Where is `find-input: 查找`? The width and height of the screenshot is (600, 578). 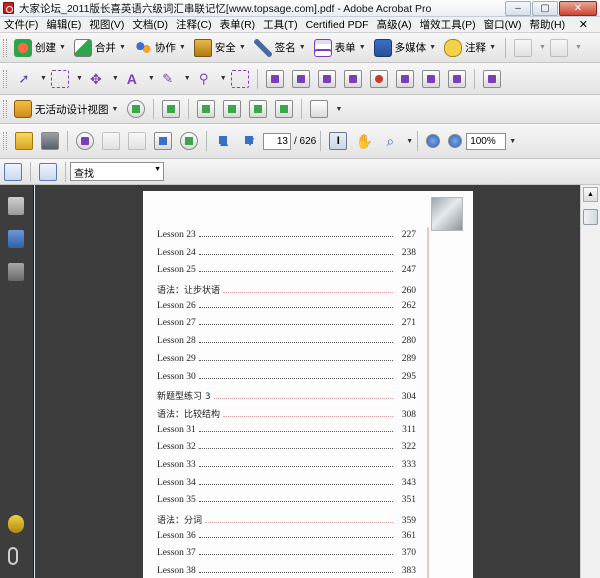 find-input: 查找 is located at coordinates (84, 174).